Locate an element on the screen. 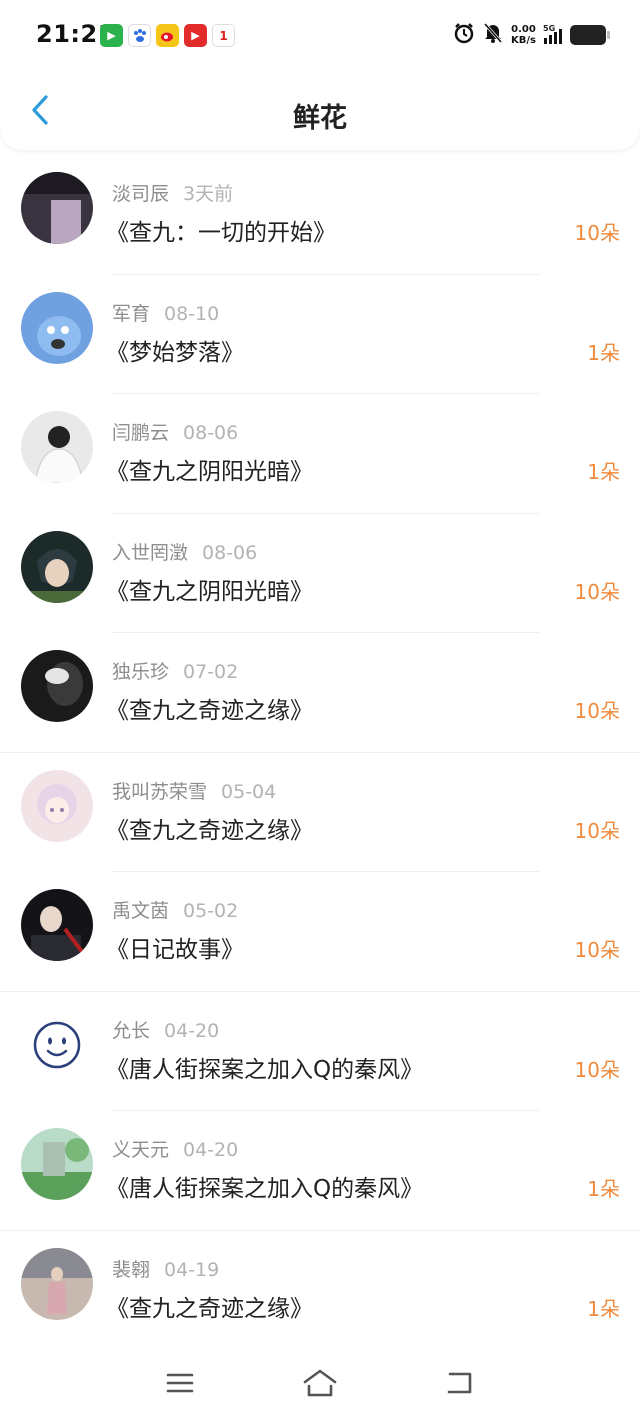 The height and width of the screenshot is (1422, 640). item-meta: 入世罔澂 08-06 is located at coordinates (184, 551).